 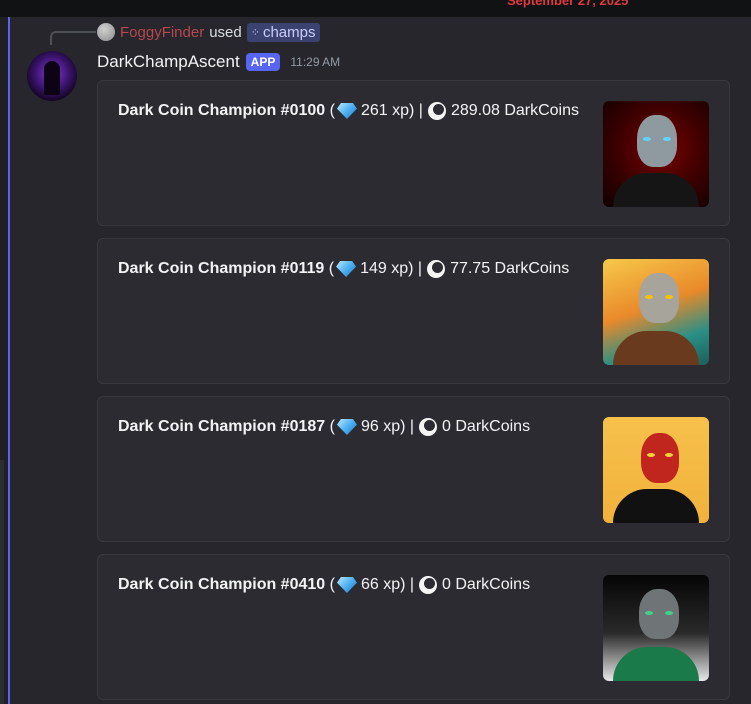 What do you see at coordinates (375, 8) in the screenshot?
I see `top-bar: September 27, 2025` at bounding box center [375, 8].